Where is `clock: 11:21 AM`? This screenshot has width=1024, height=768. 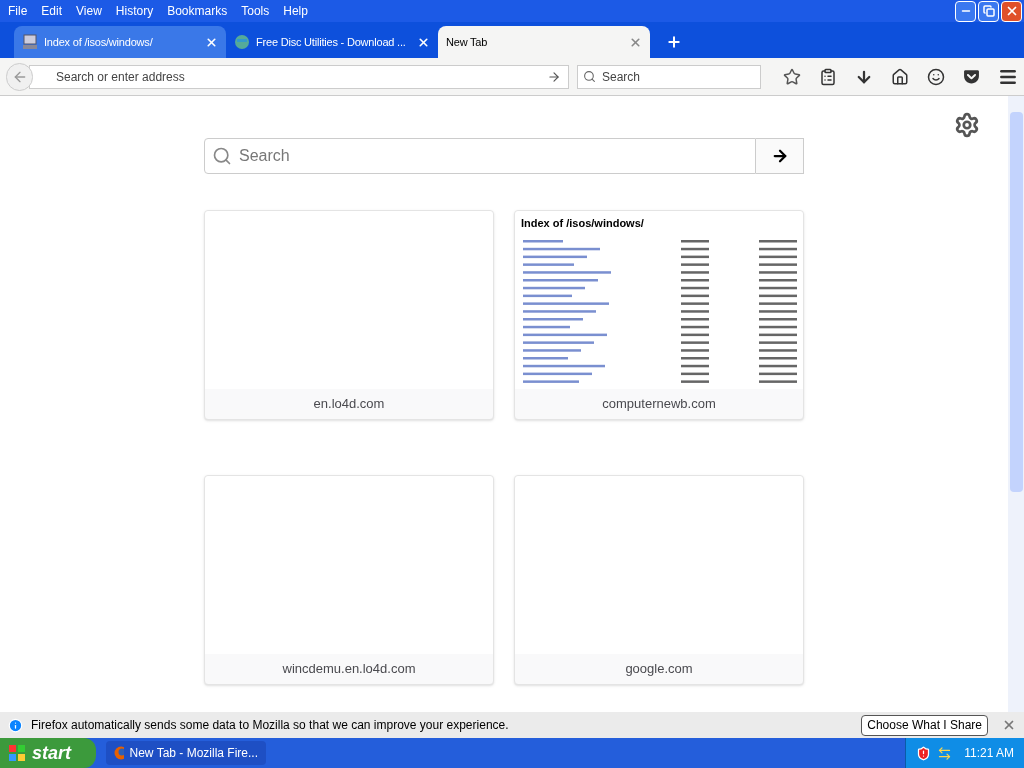
clock: 11:21 AM is located at coordinates (989, 753).